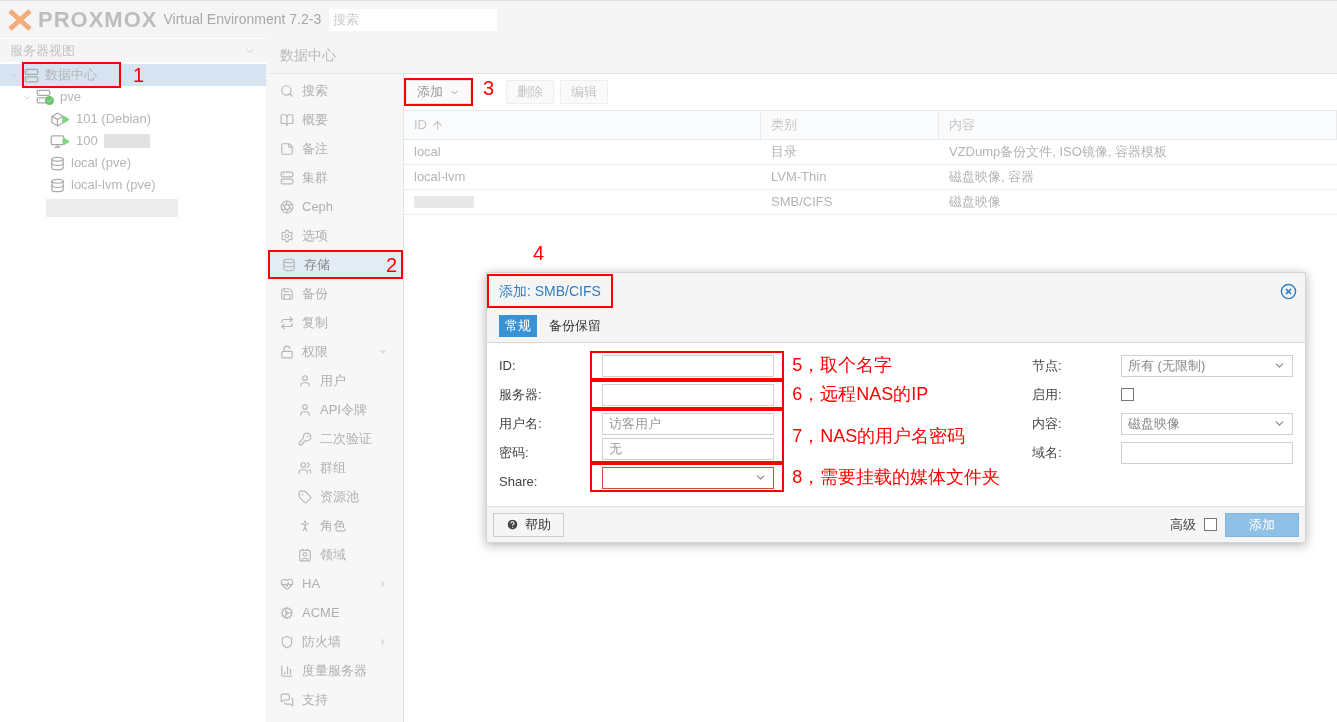 The height and width of the screenshot is (722, 1337). I want to click on select-field, so click(688, 477).